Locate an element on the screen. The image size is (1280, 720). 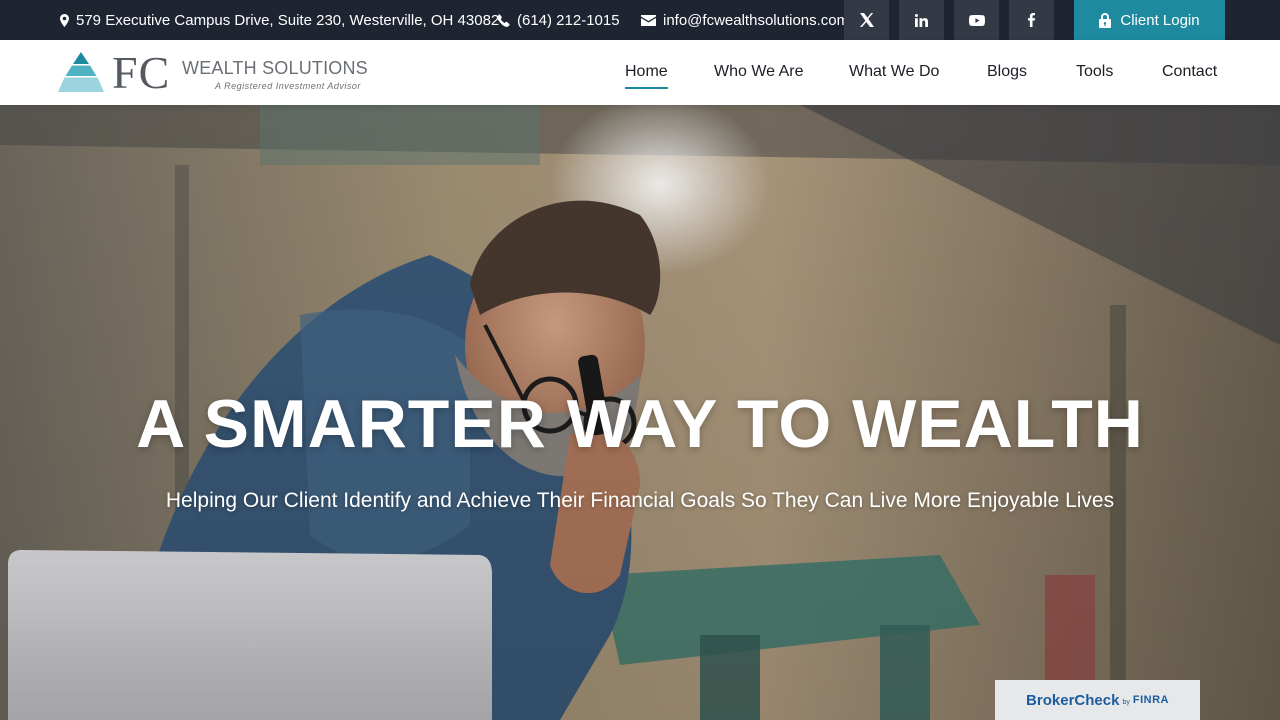
brokercheck-finra: FINRA is located at coordinates (1150, 700).